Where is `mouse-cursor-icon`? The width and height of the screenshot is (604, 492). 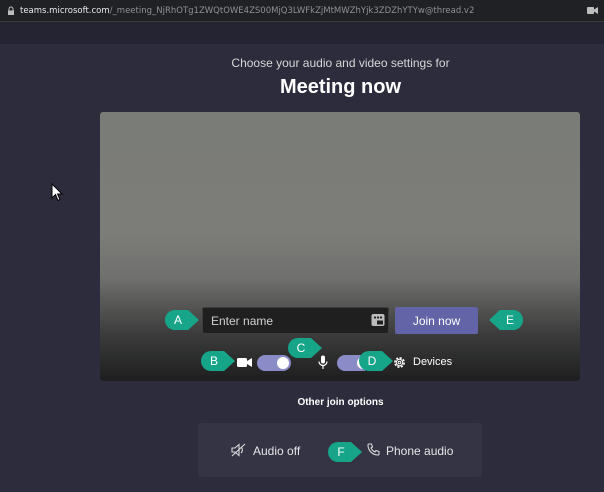 mouse-cursor-icon is located at coordinates (57, 192).